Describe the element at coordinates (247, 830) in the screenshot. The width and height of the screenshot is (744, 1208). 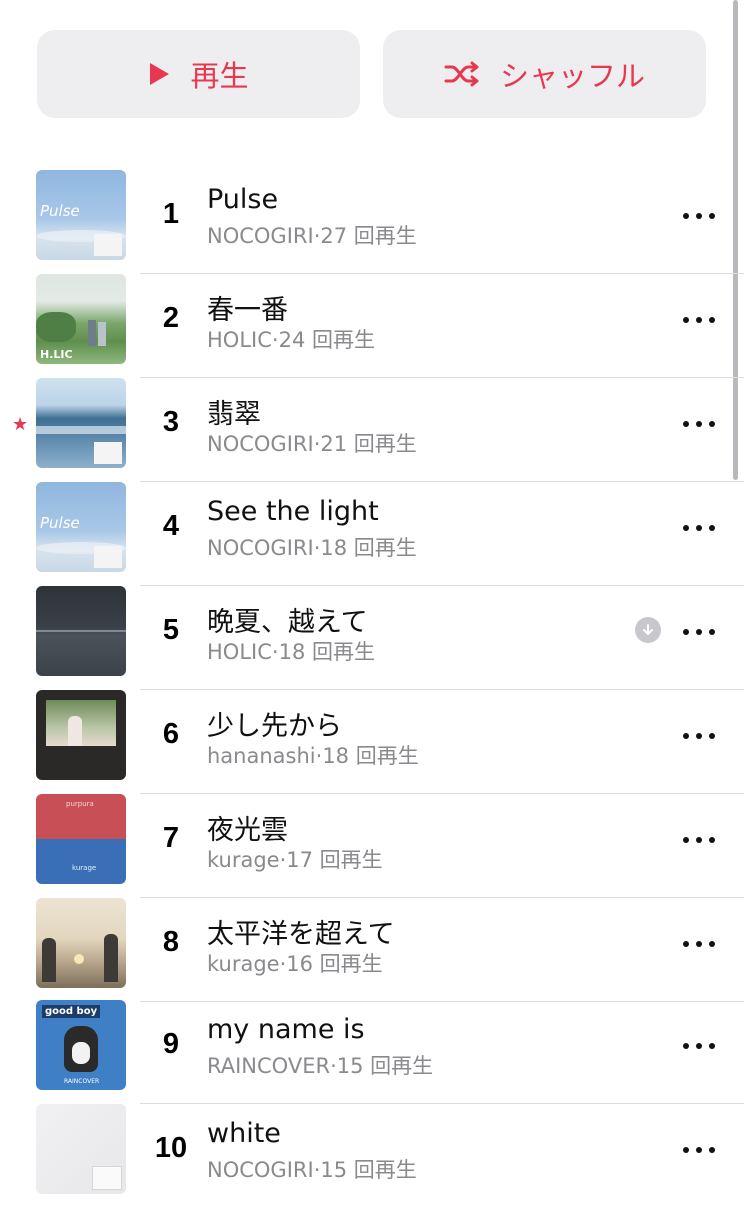
I see `track-title: 夜光雲` at that location.